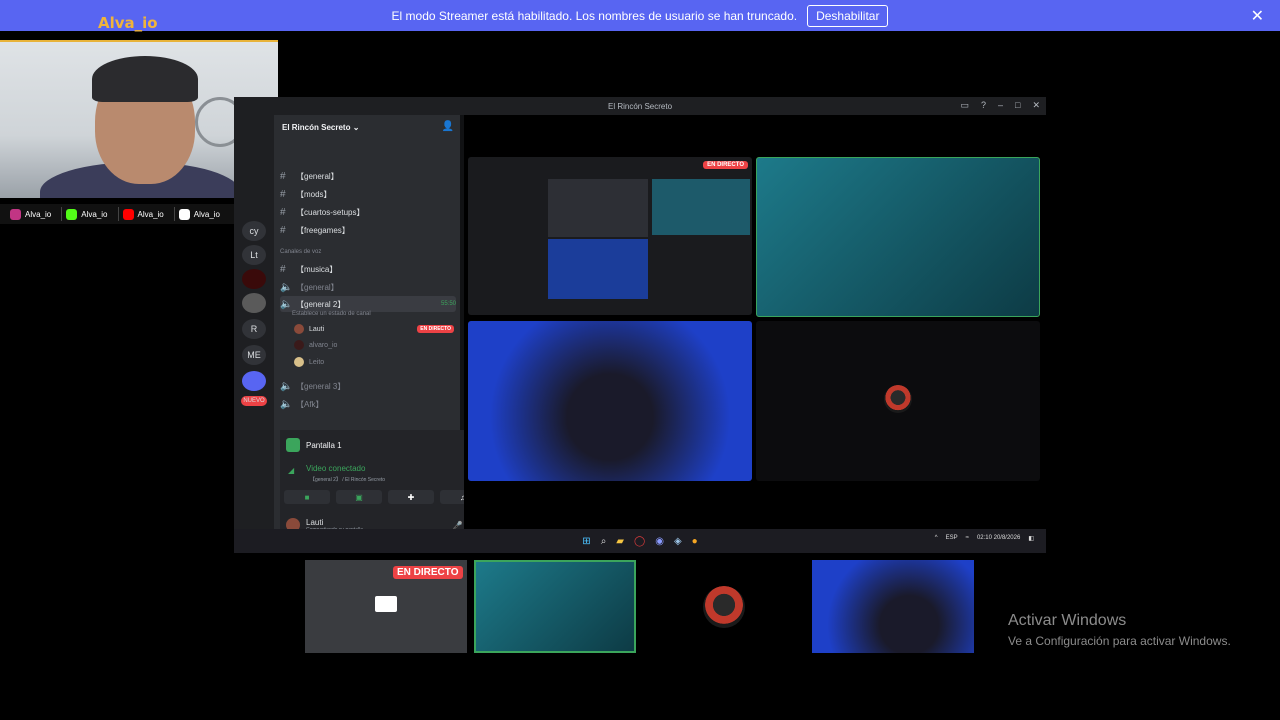  Describe the element at coordinates (320, 127) in the screenshot. I see `server-name: El Rincón Secreto ⌄` at that location.